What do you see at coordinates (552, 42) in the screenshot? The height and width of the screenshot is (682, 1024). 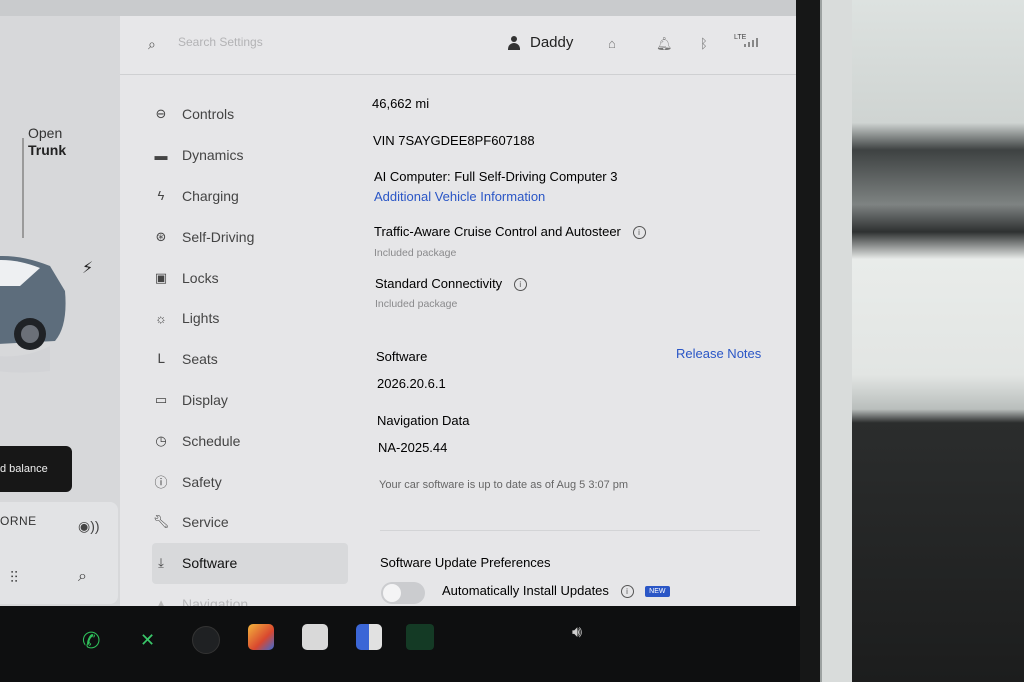 I see `user-name: Daddy` at bounding box center [552, 42].